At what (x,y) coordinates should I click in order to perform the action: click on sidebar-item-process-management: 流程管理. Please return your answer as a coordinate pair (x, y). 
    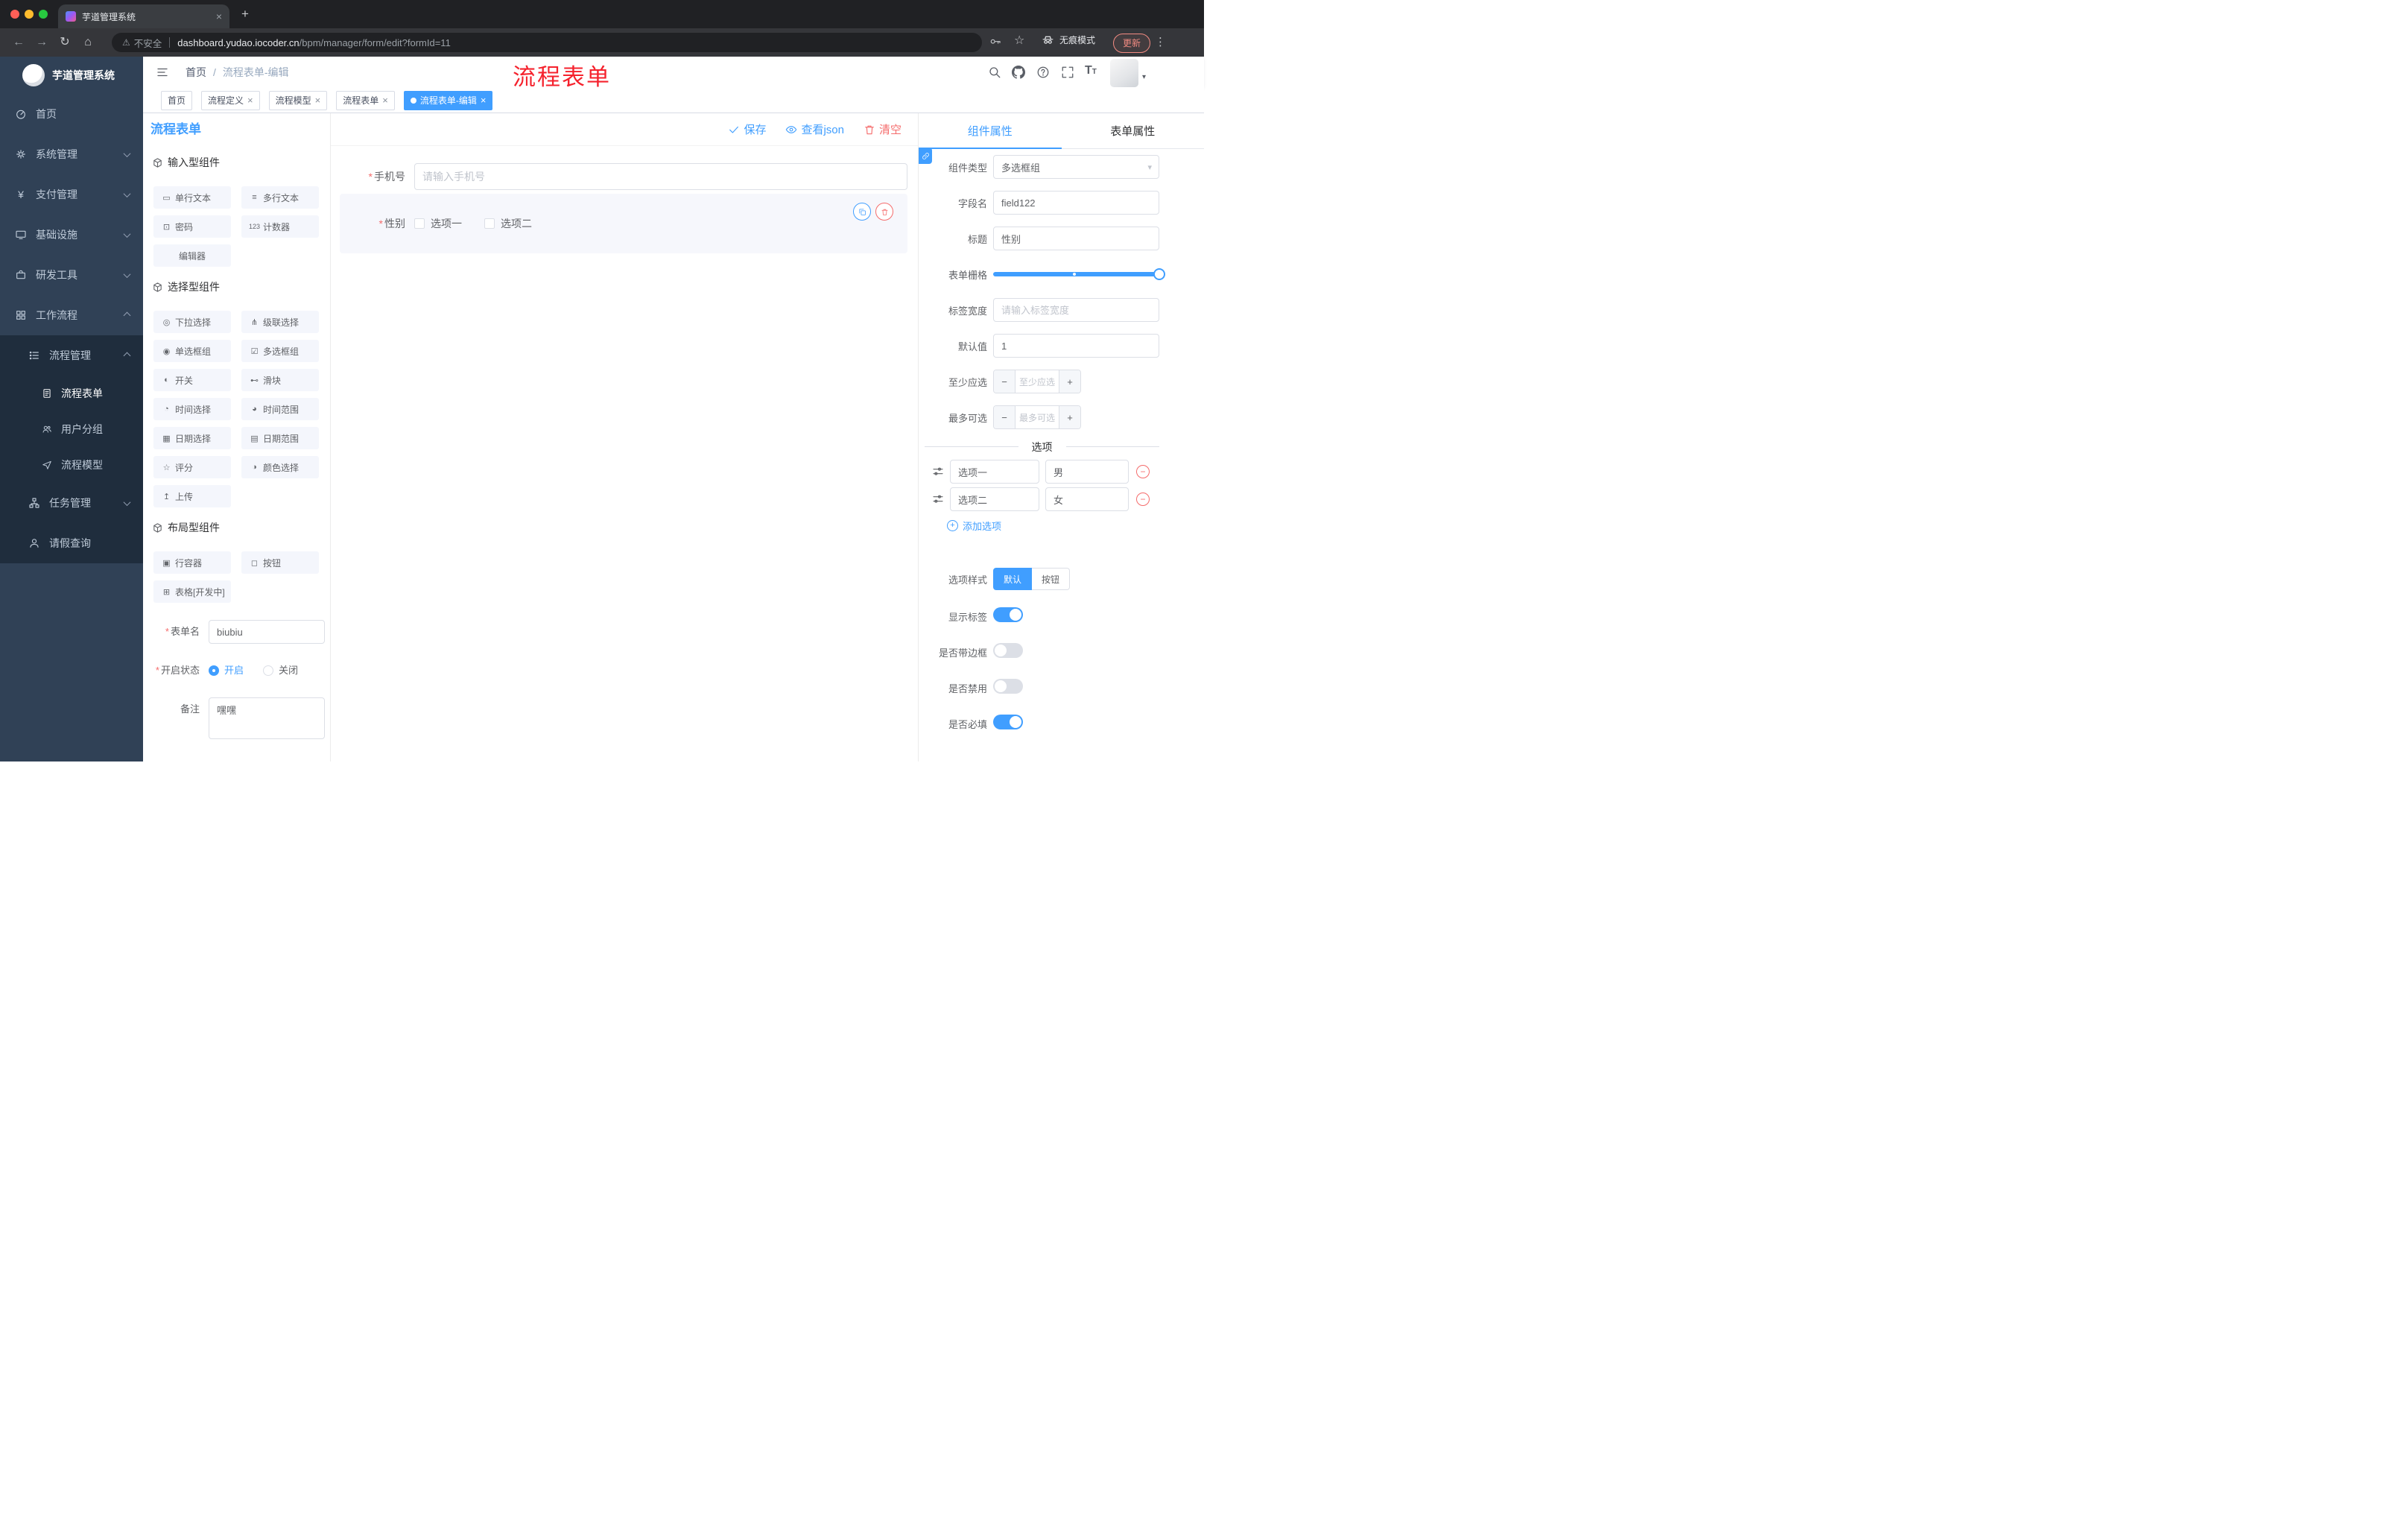
    Looking at the image, I should click on (71, 356).